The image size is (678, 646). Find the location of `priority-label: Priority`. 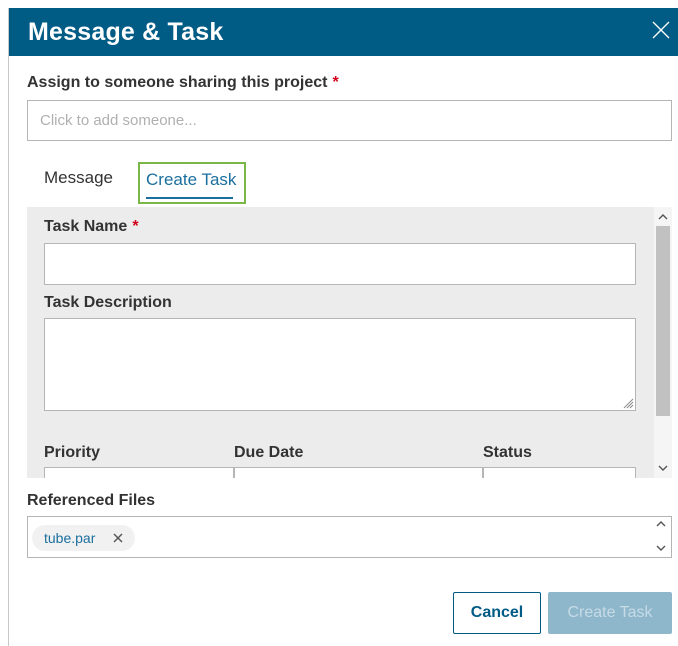

priority-label: Priority is located at coordinates (72, 452).